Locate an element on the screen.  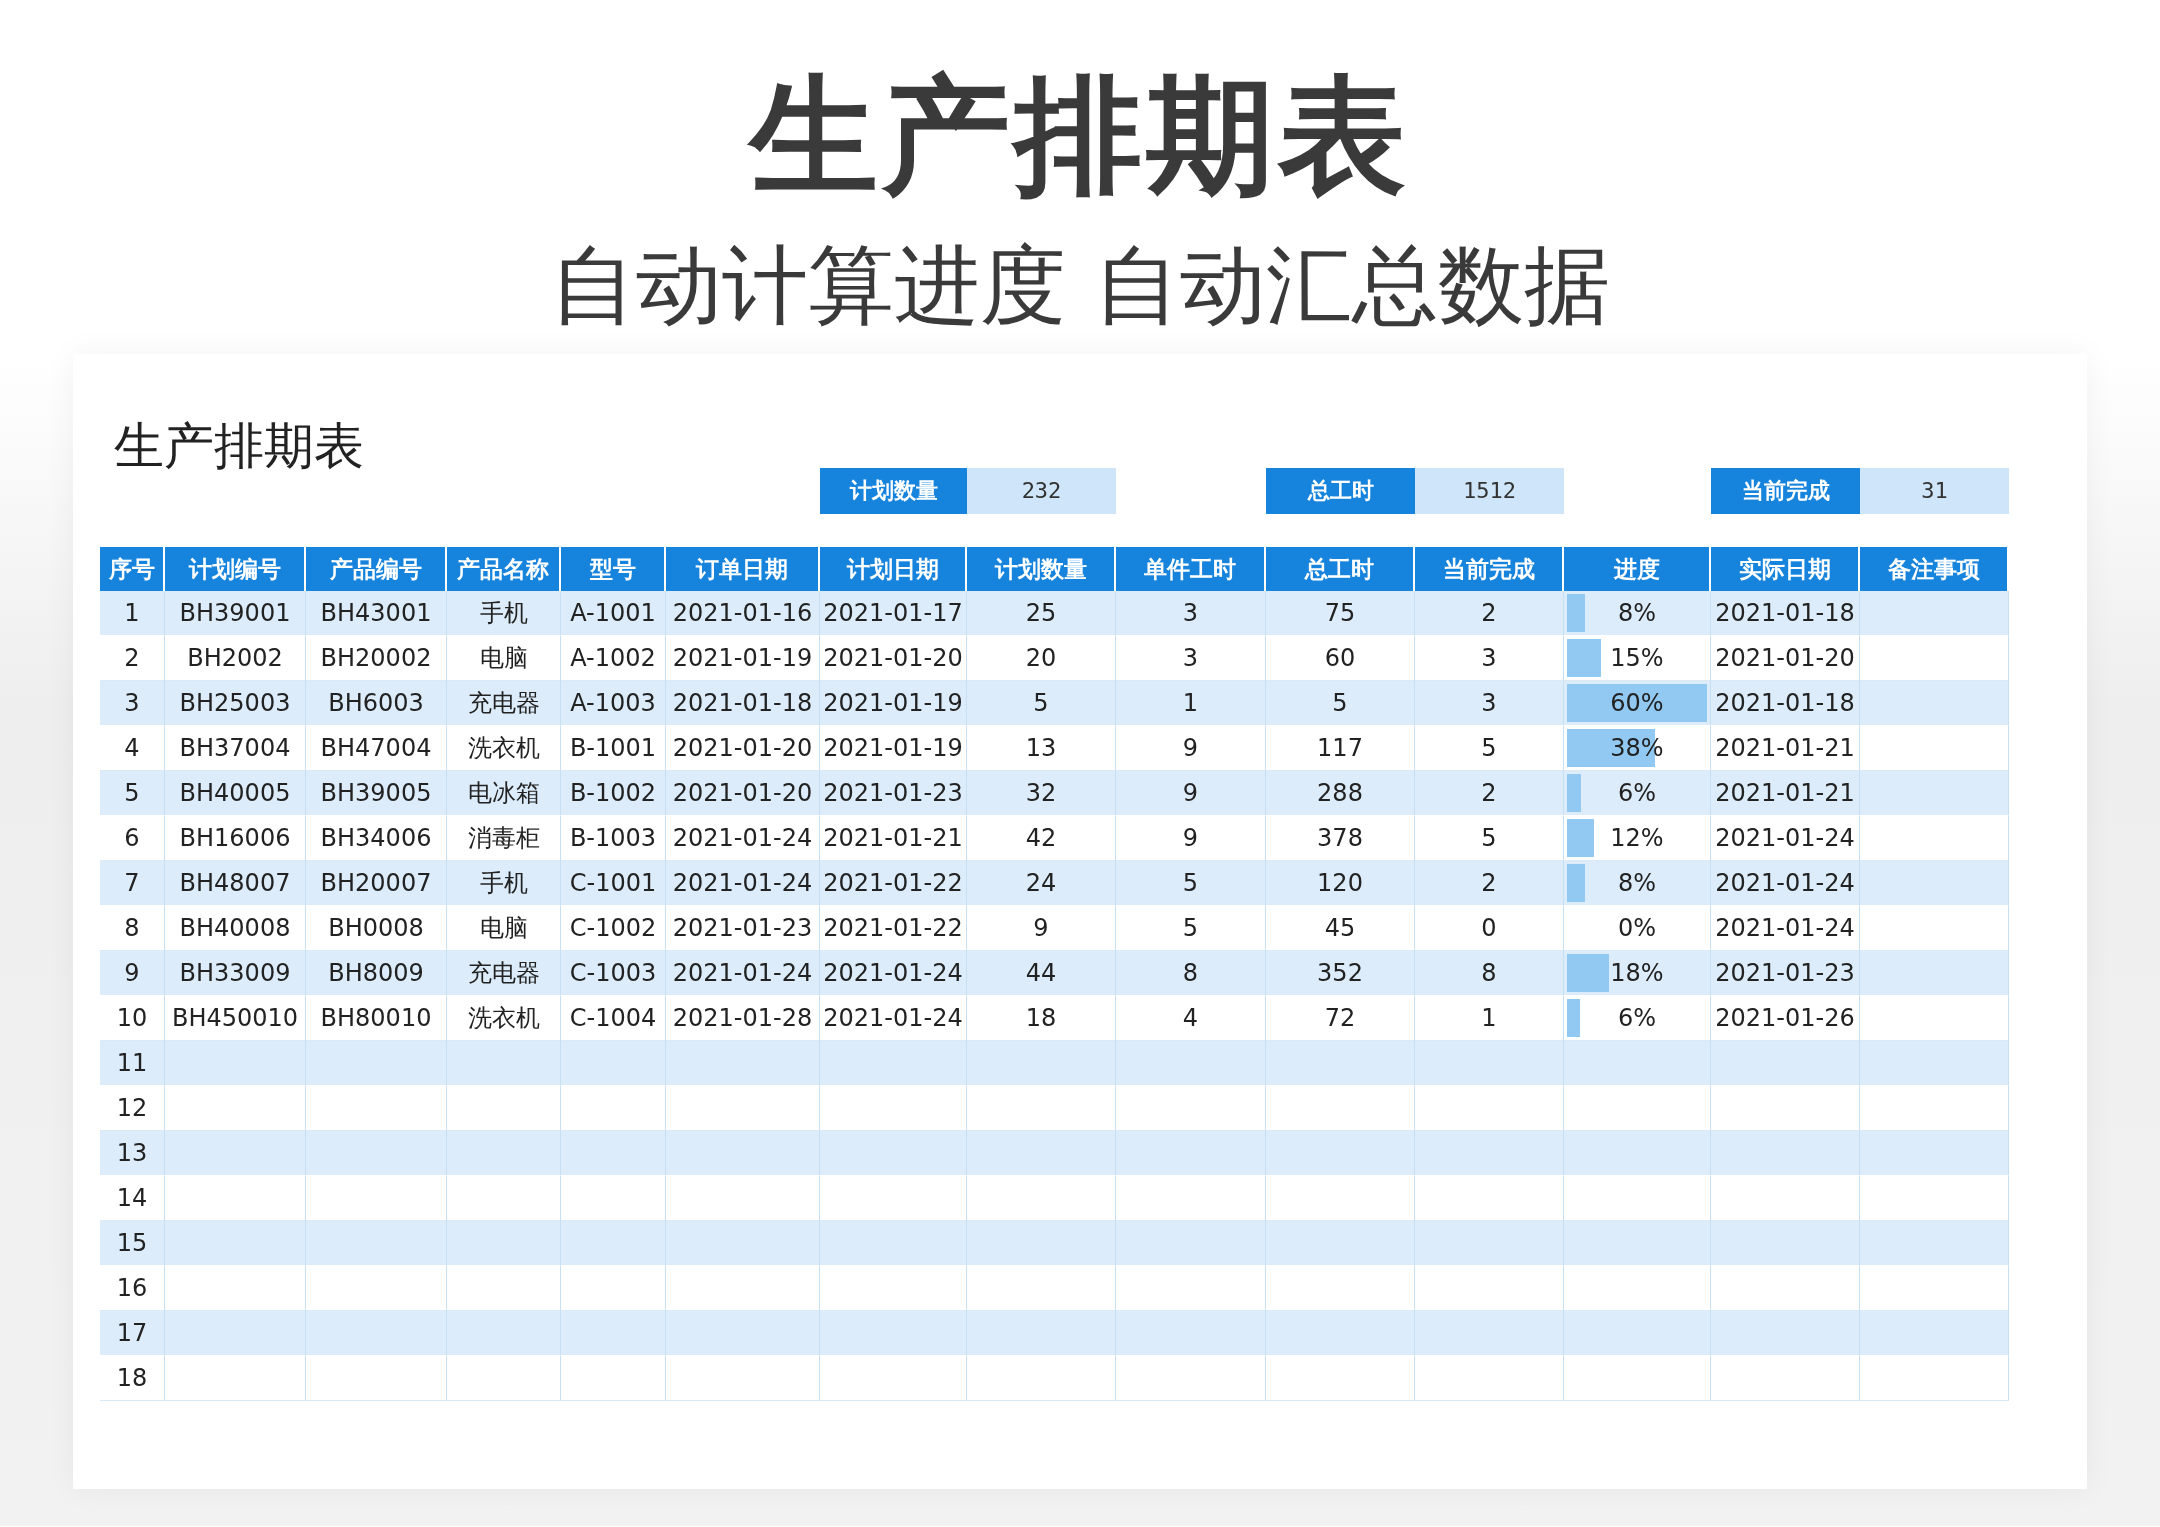
table-cell: BH20002 is located at coordinates (376, 658).